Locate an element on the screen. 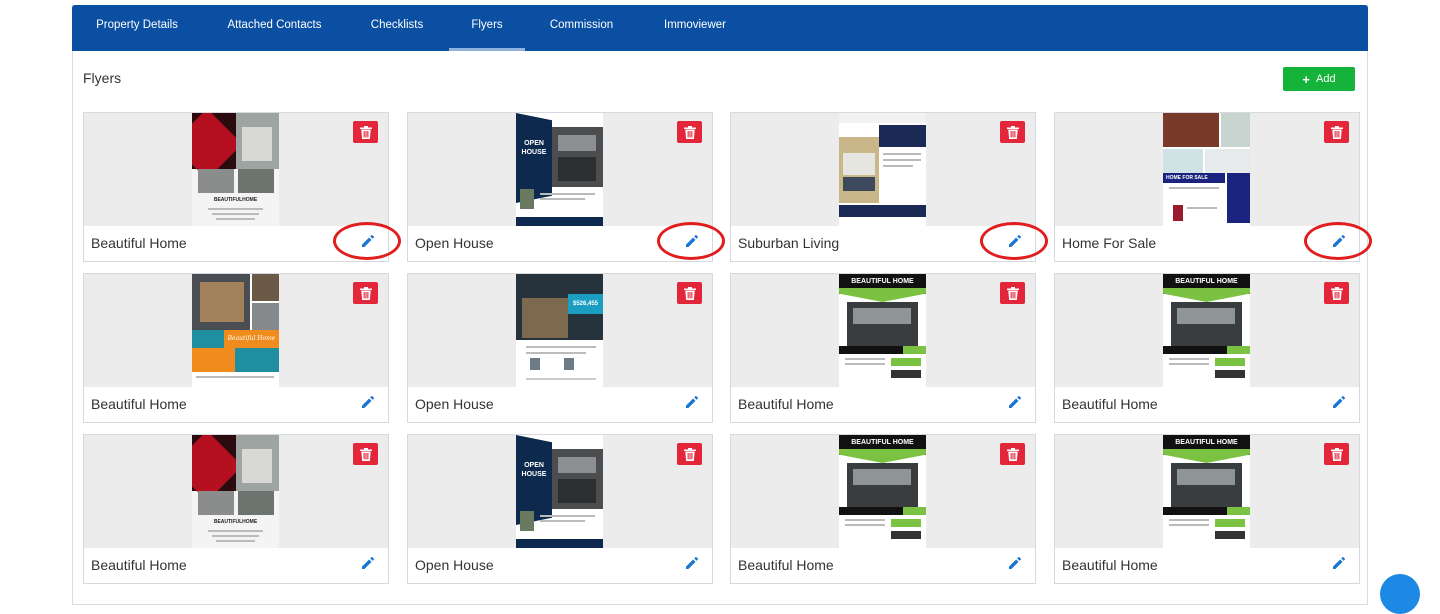 This screenshot has width=1440, height=614. flyer-title: Suburban Living is located at coordinates (789, 243).